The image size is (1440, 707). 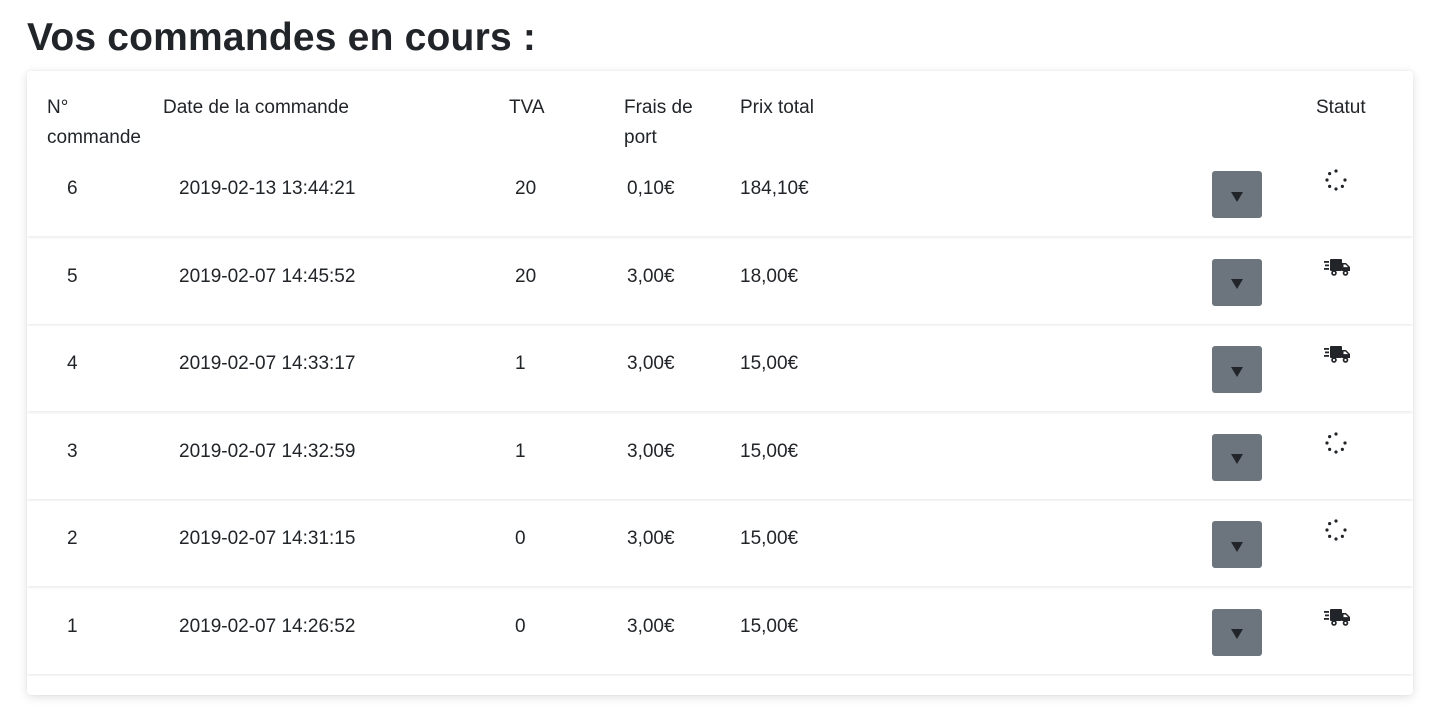 I want to click on order-date: 2019-02-13 13:44:21, so click(x=267, y=188).